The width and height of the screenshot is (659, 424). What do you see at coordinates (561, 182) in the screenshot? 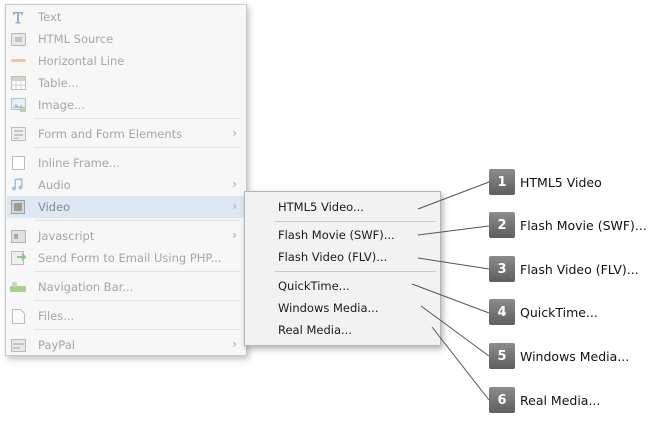
I see `callout-label-1: HTML5 Video` at bounding box center [561, 182].